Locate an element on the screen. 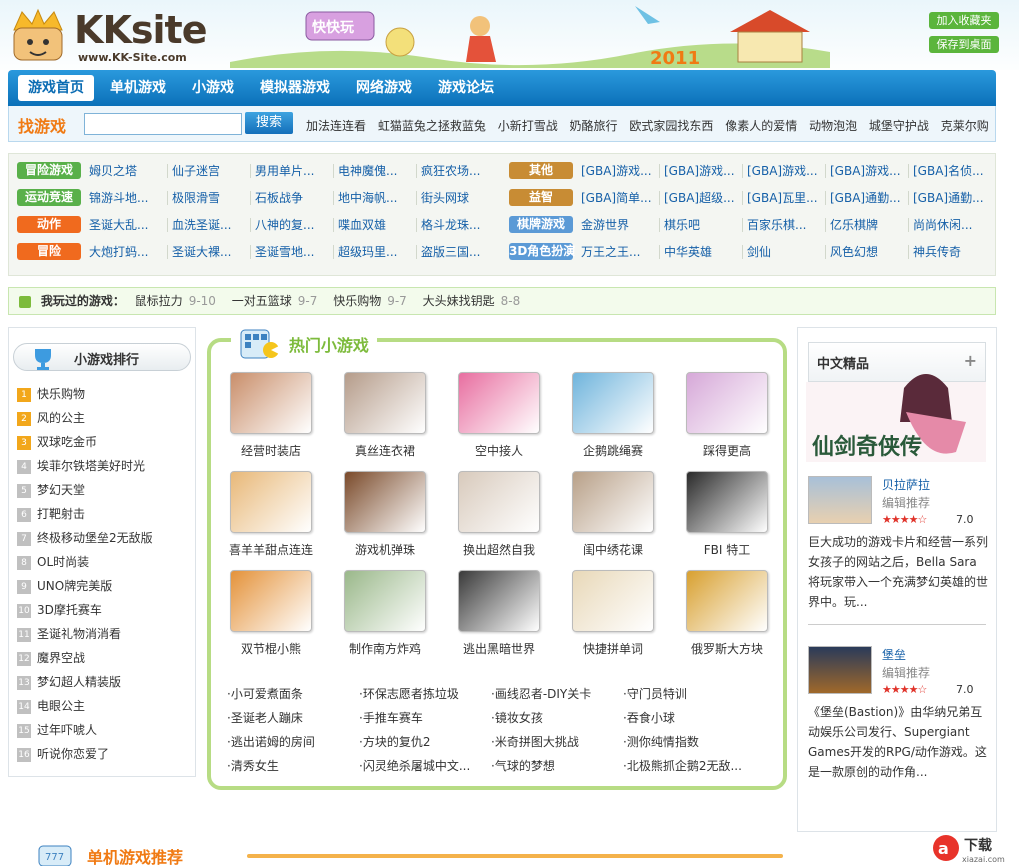 The image size is (1019, 868). text-game-link: ·逃出诺姆的房间 is located at coordinates (293, 742).